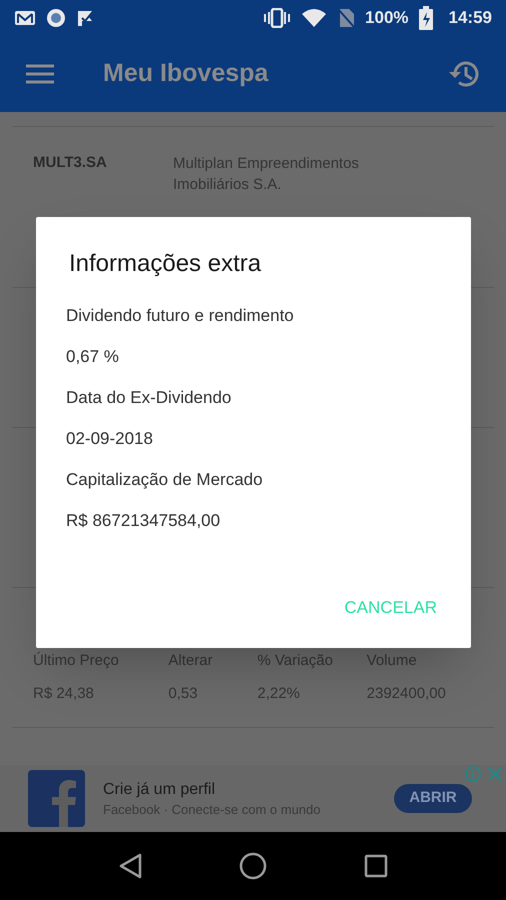  What do you see at coordinates (130, 866) in the screenshot?
I see `back-icon` at bounding box center [130, 866].